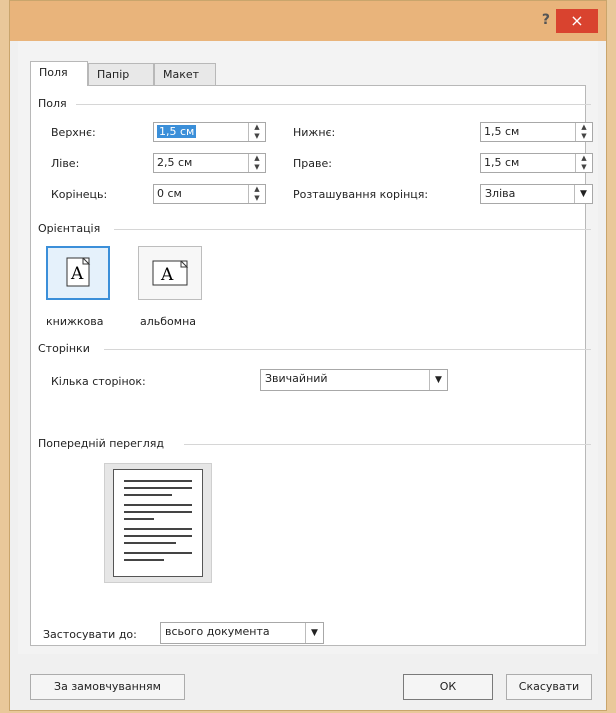 The width and height of the screenshot is (616, 713). I want to click on apply-to-select: всього документа ▼, so click(242, 633).